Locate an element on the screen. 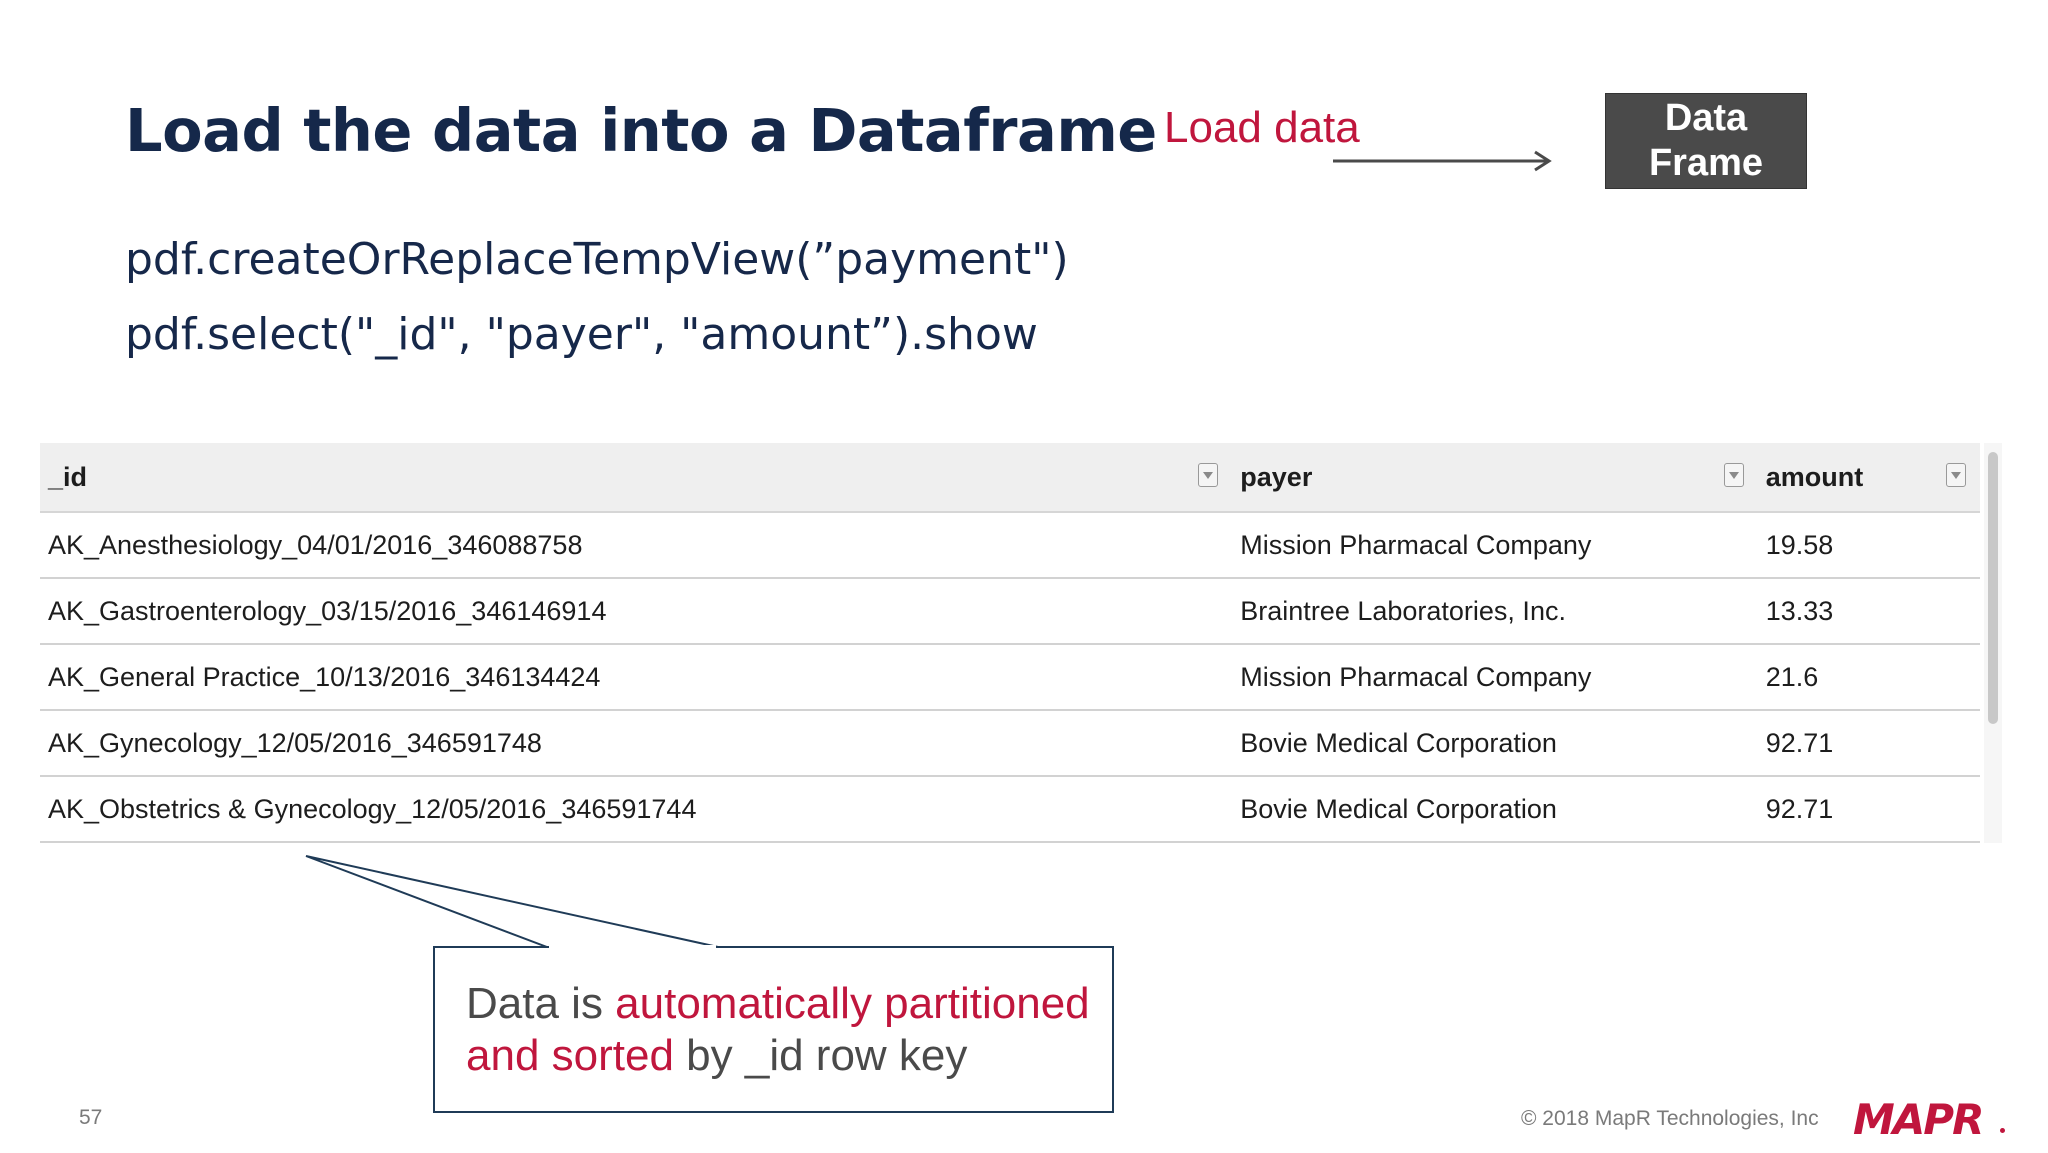  mapr-logo: MAPR is located at coordinates (1918, 1119).